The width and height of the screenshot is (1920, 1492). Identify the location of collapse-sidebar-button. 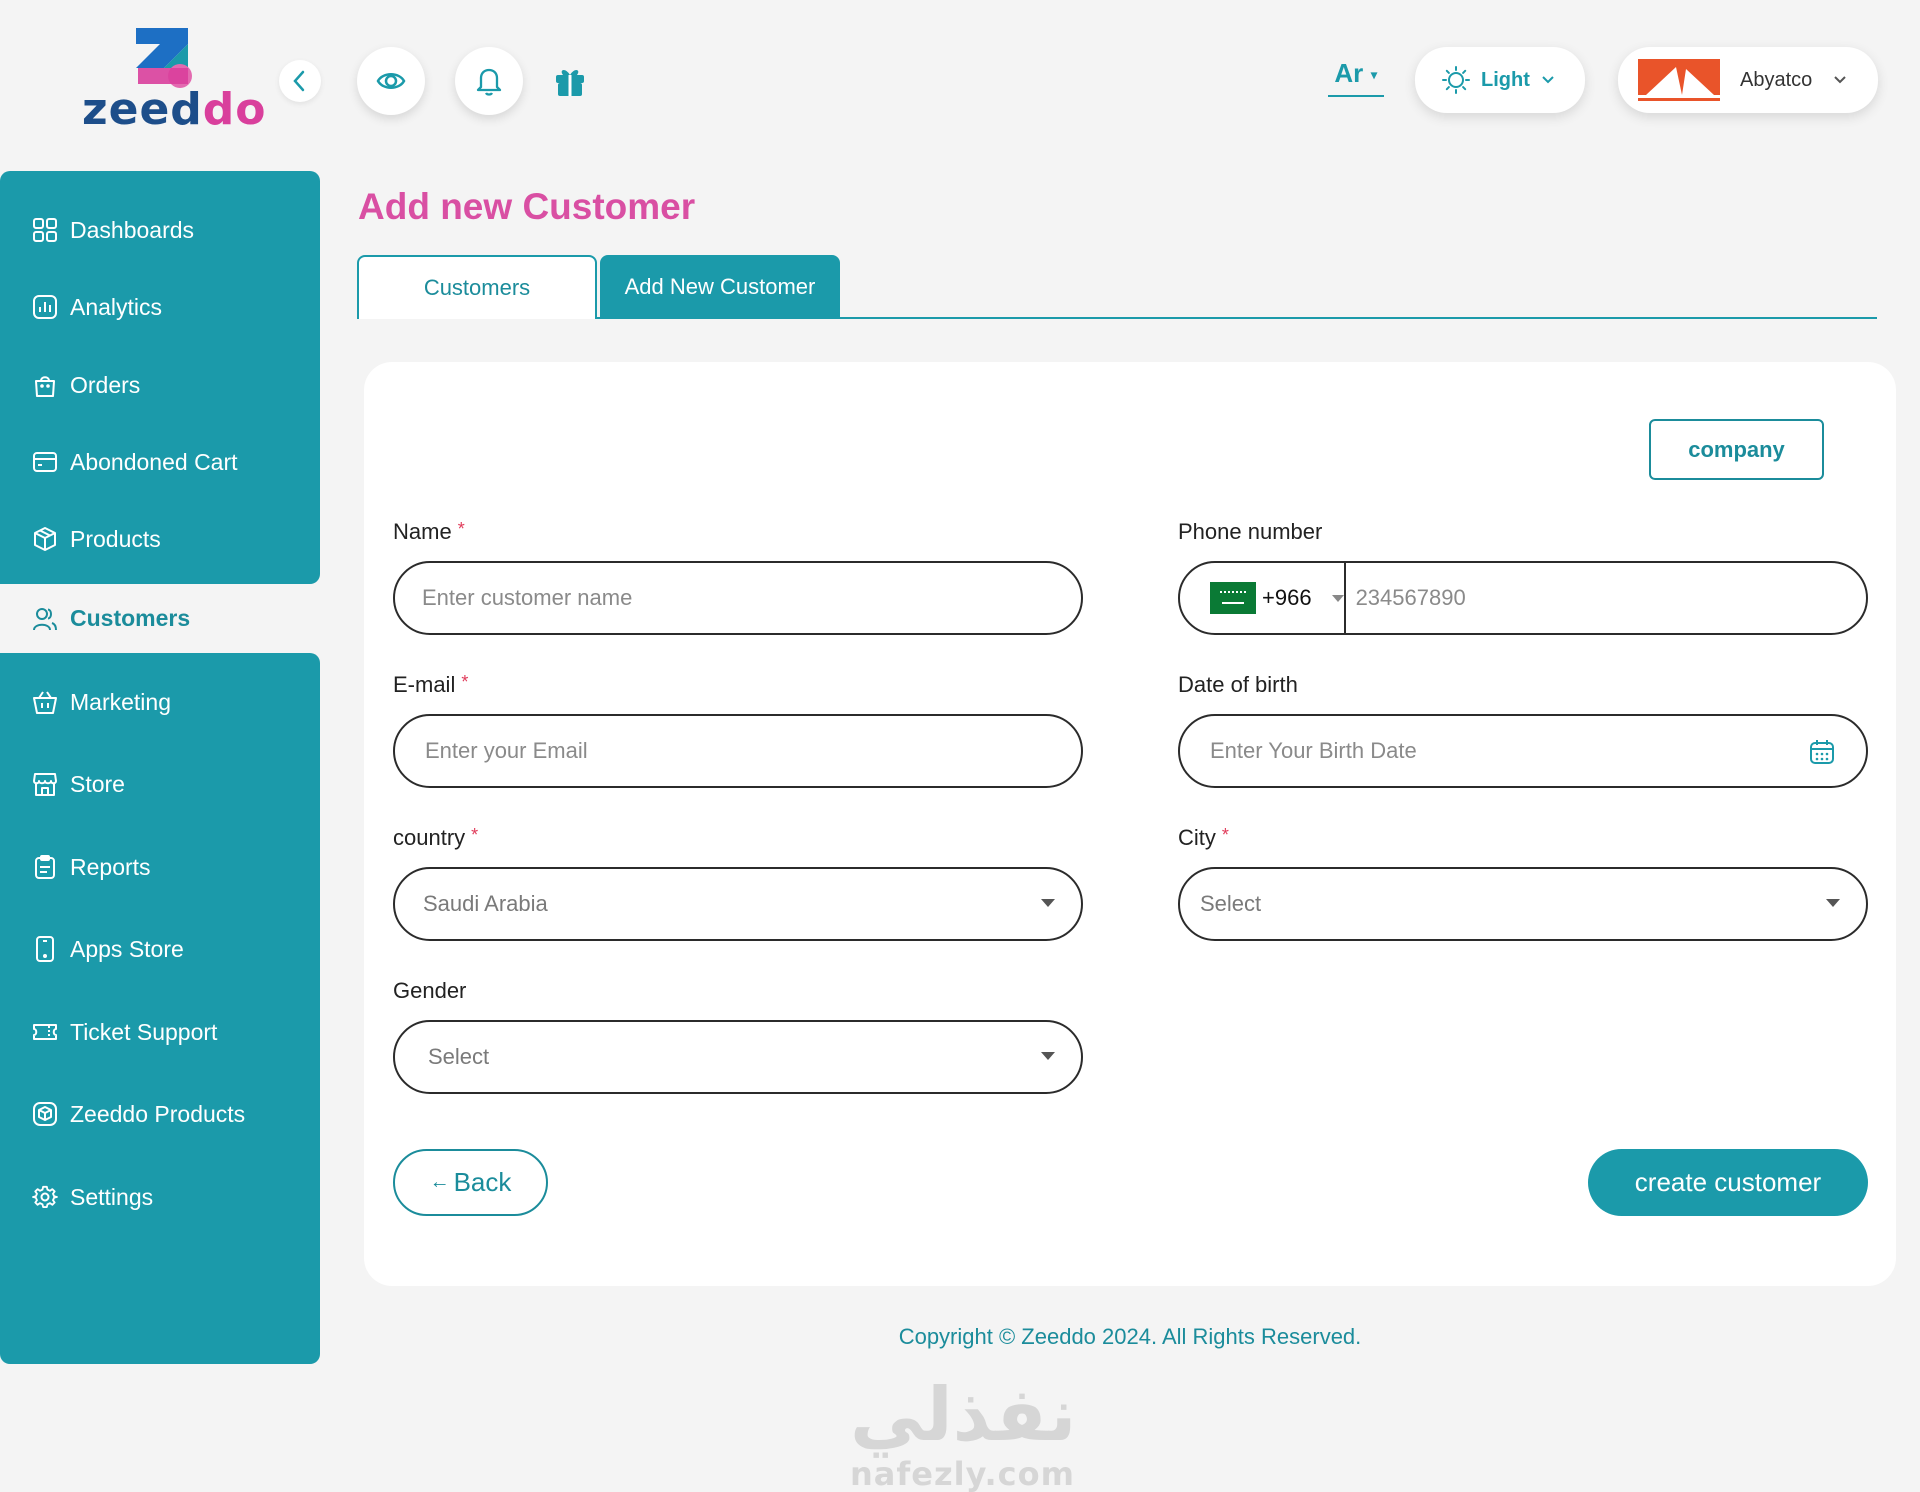
(300, 81).